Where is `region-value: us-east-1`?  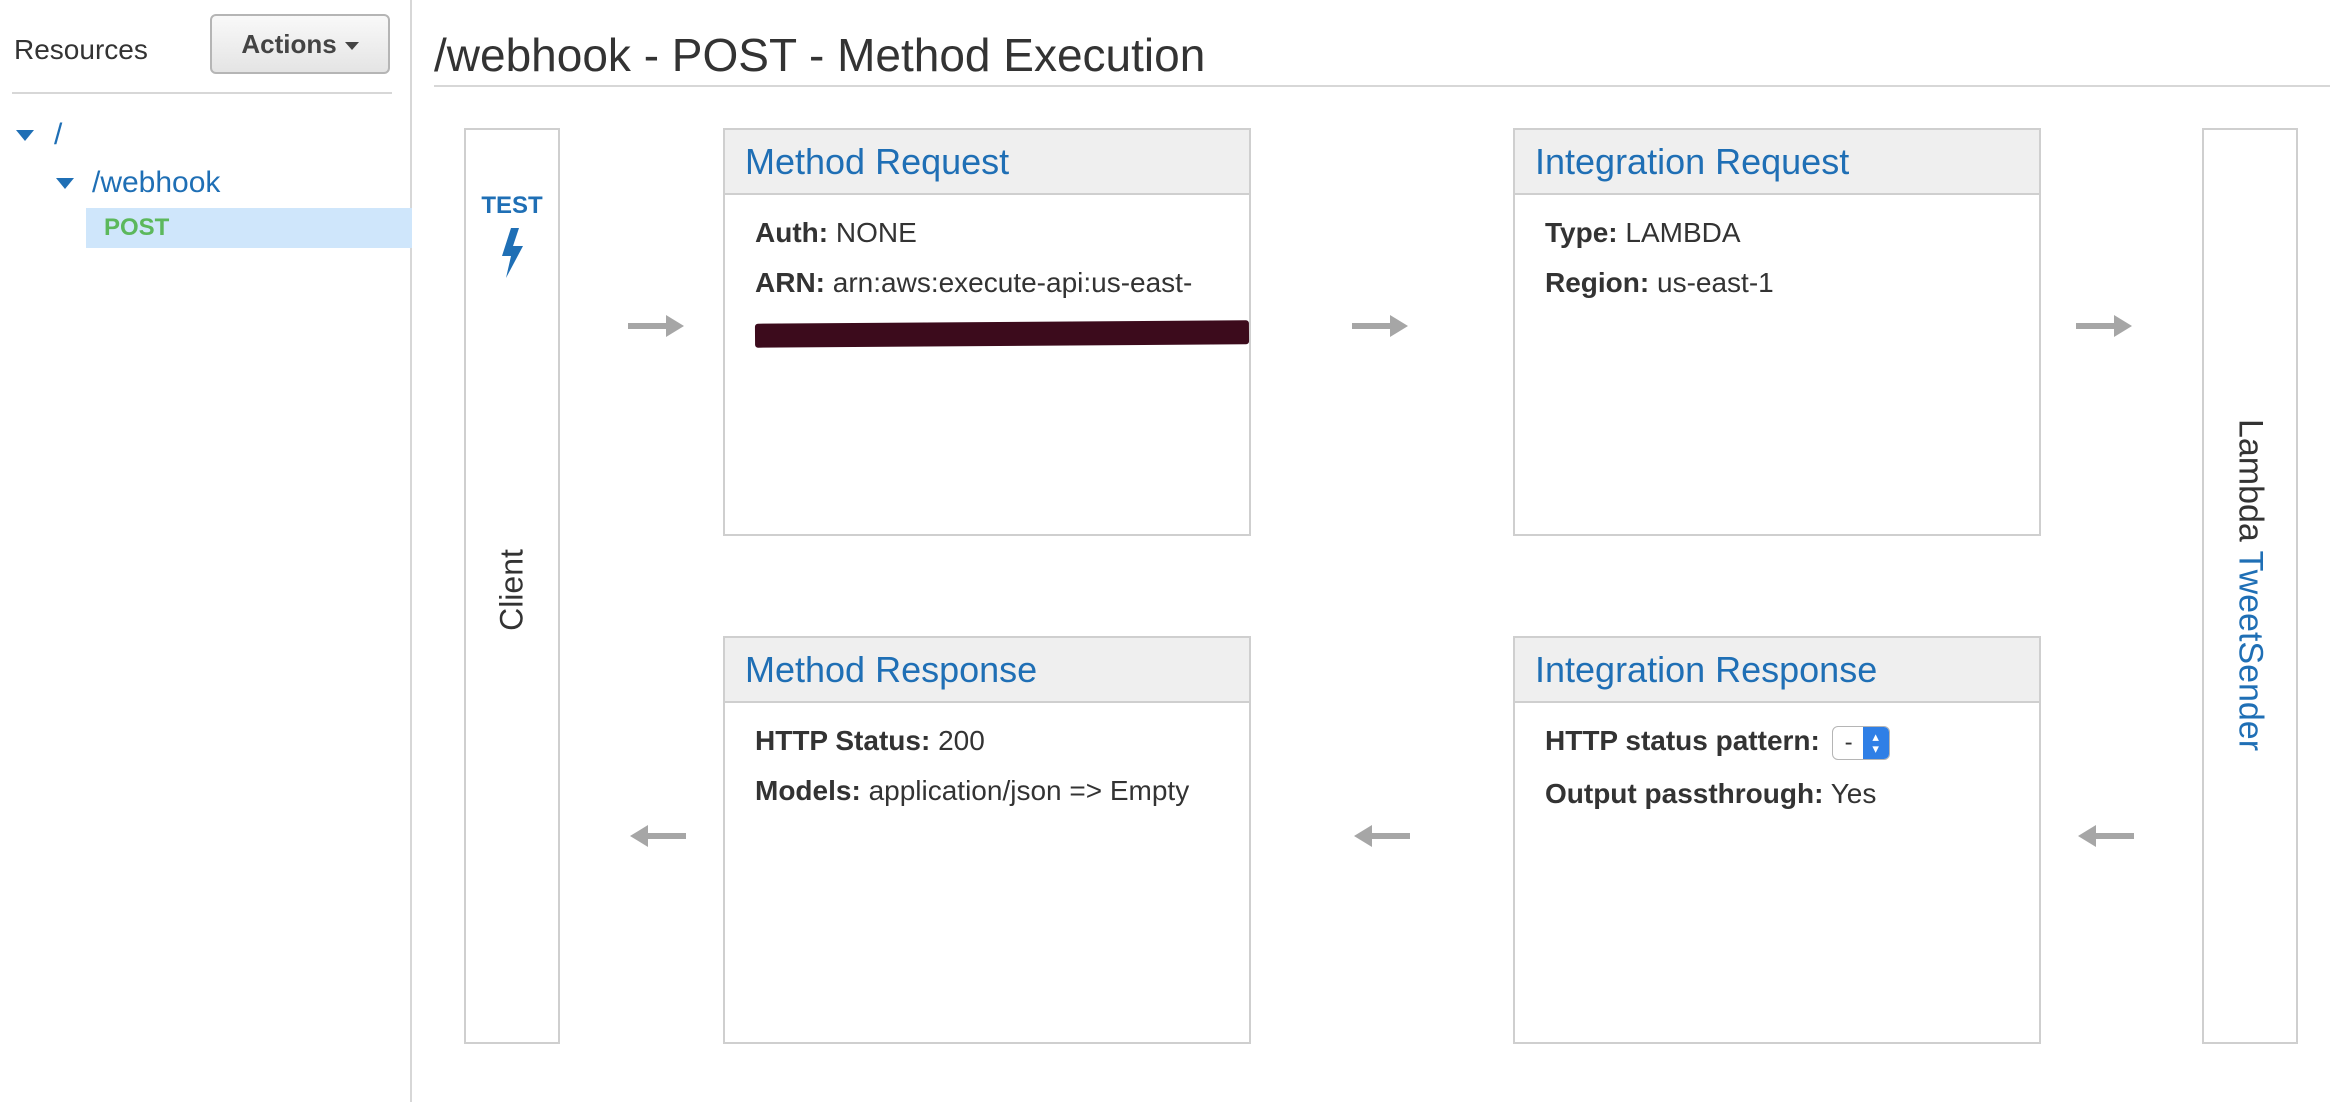
region-value: us-east-1 is located at coordinates (1715, 282).